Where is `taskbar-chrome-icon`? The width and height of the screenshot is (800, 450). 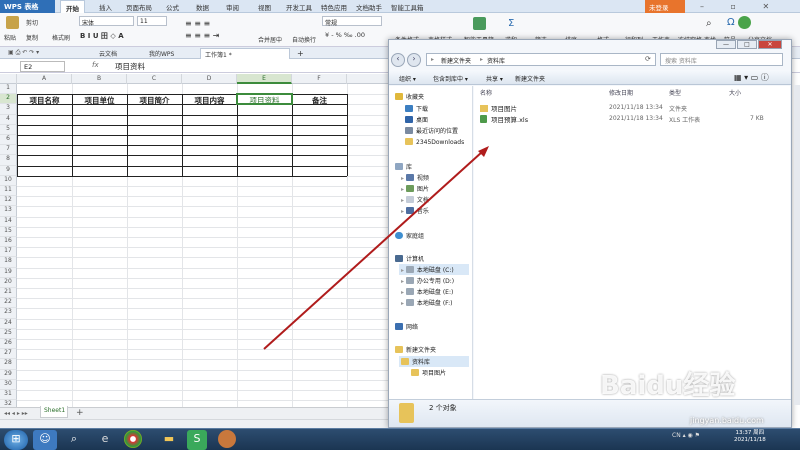 taskbar-chrome-icon is located at coordinates (133, 439).